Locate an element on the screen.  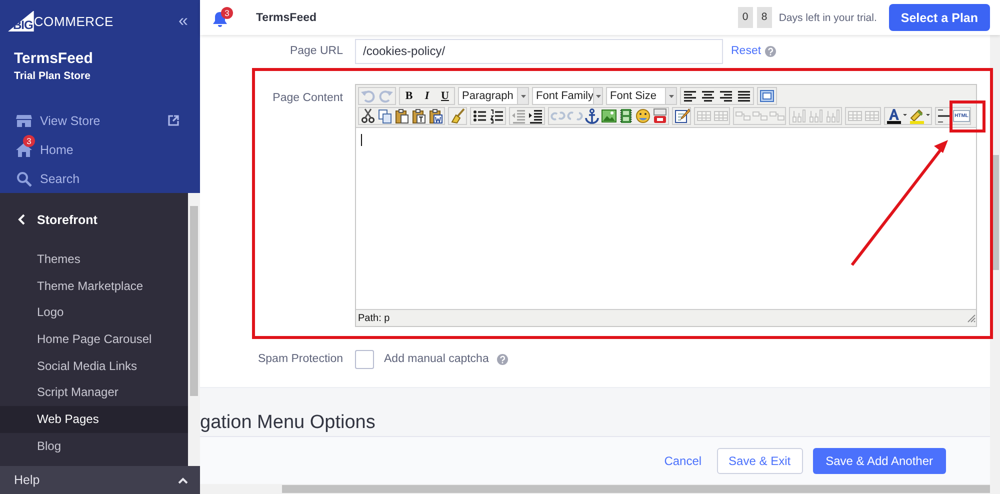
chevron-left-icon is located at coordinates (21, 219).